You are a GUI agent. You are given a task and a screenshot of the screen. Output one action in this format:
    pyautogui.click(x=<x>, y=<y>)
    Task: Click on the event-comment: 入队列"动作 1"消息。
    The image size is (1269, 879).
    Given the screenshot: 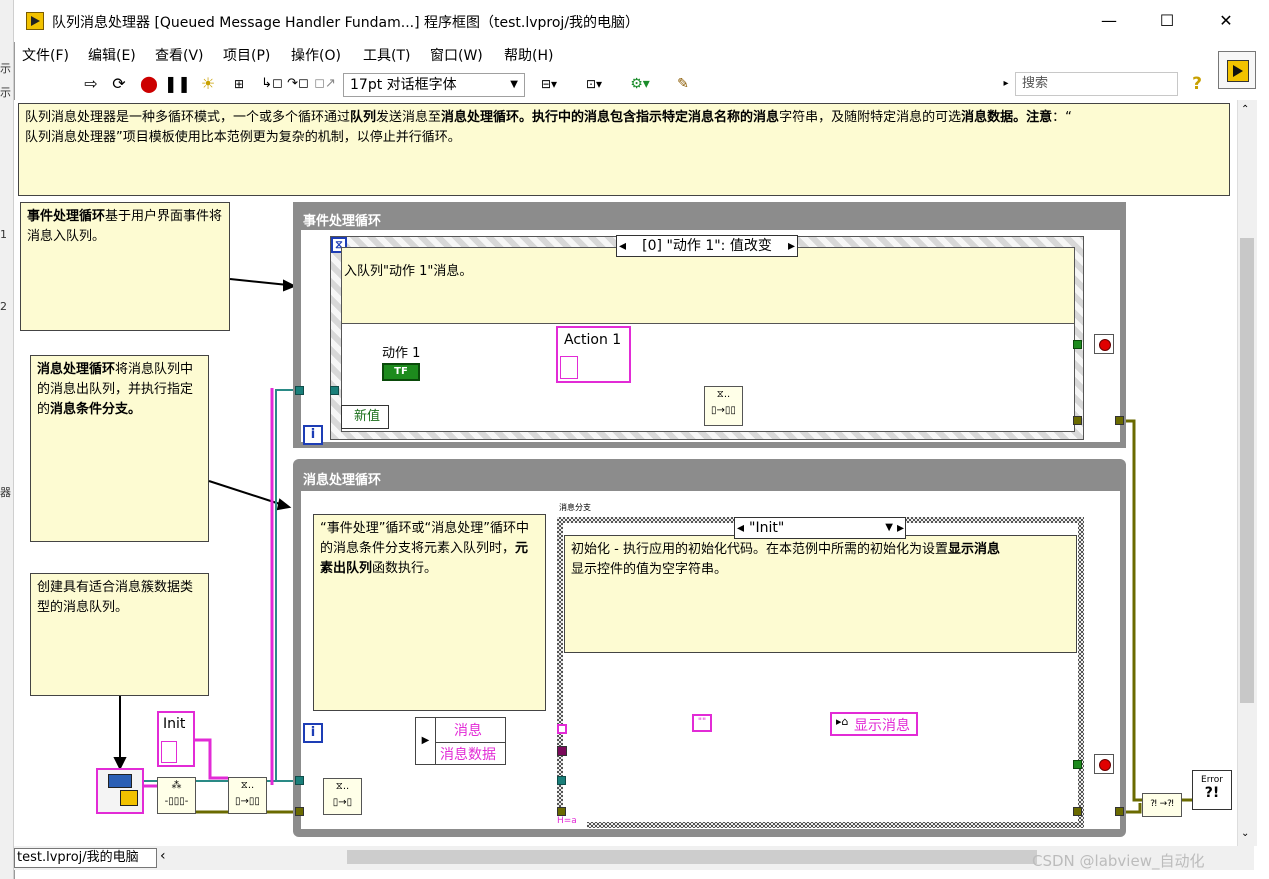 What is the action you would take?
    pyautogui.click(x=708, y=286)
    